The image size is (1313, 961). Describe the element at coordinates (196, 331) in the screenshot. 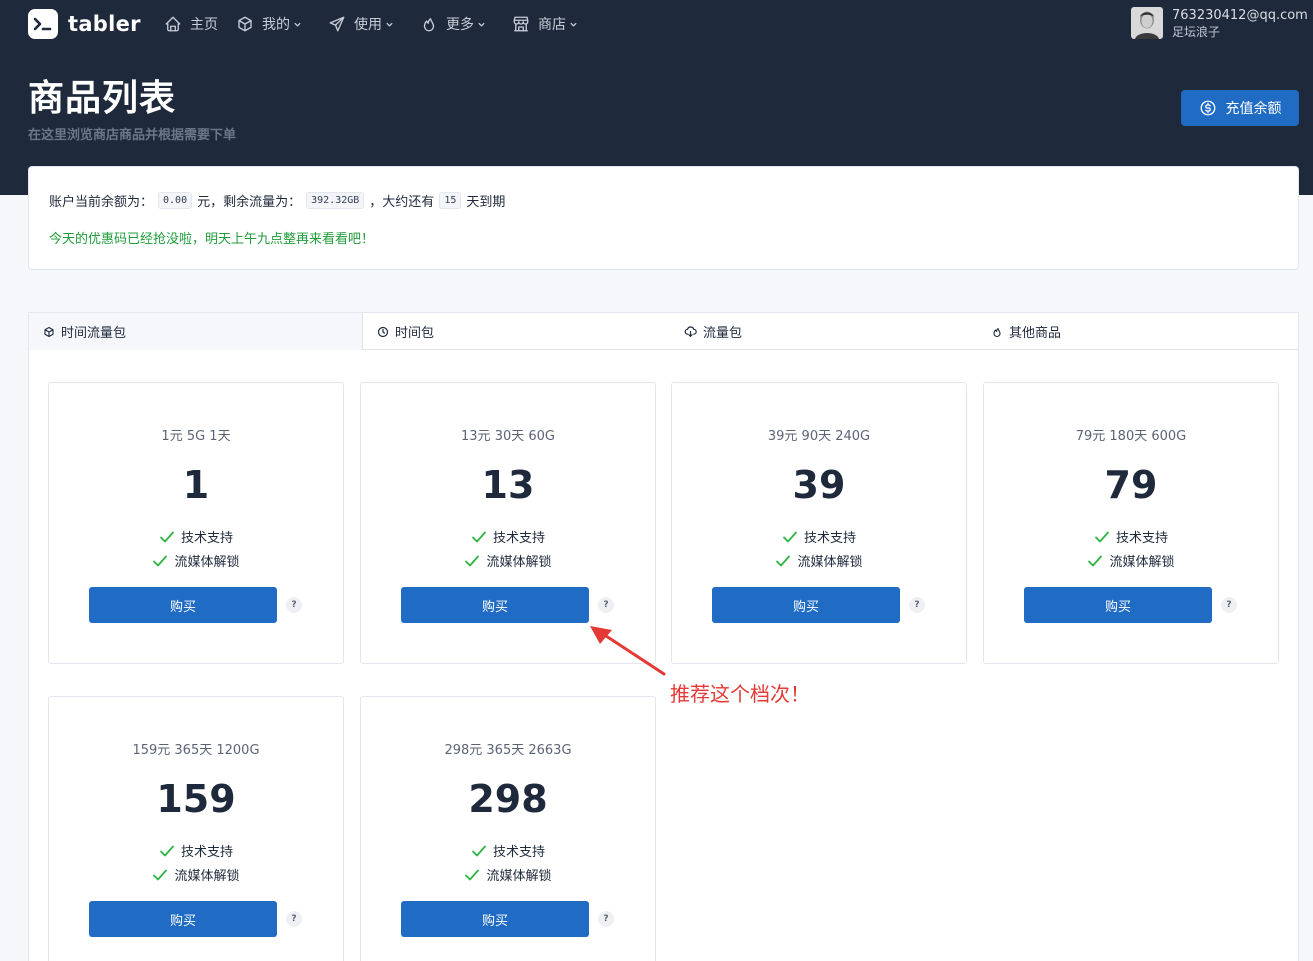

I see `tab-time-traffic: 时间流量包` at that location.